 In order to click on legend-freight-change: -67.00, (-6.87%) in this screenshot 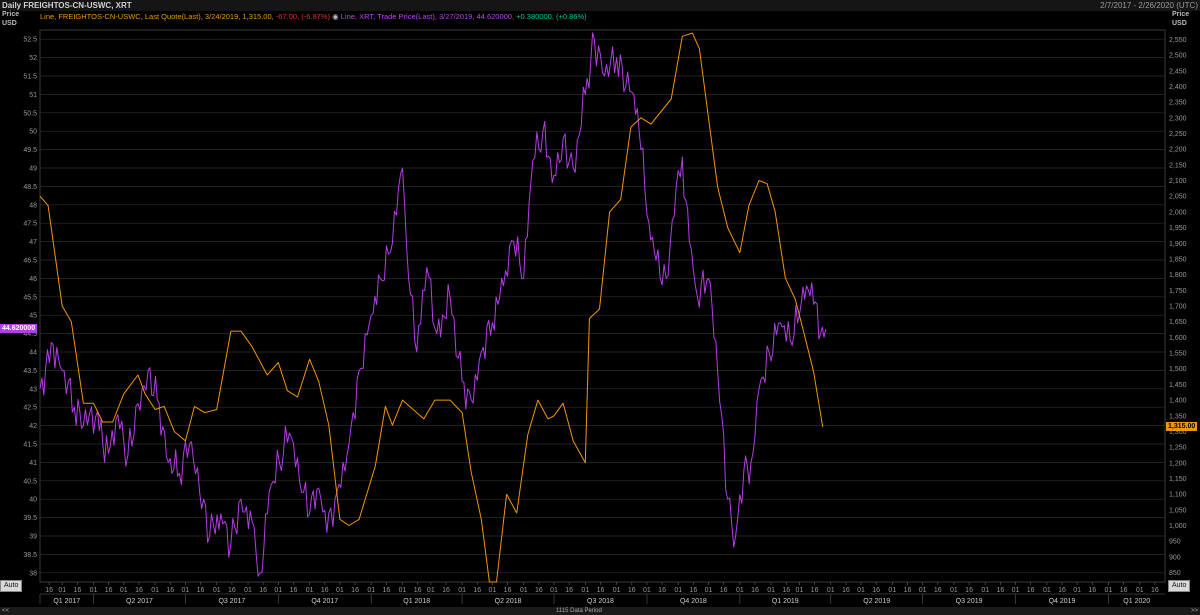, I will do `click(303, 16)`.